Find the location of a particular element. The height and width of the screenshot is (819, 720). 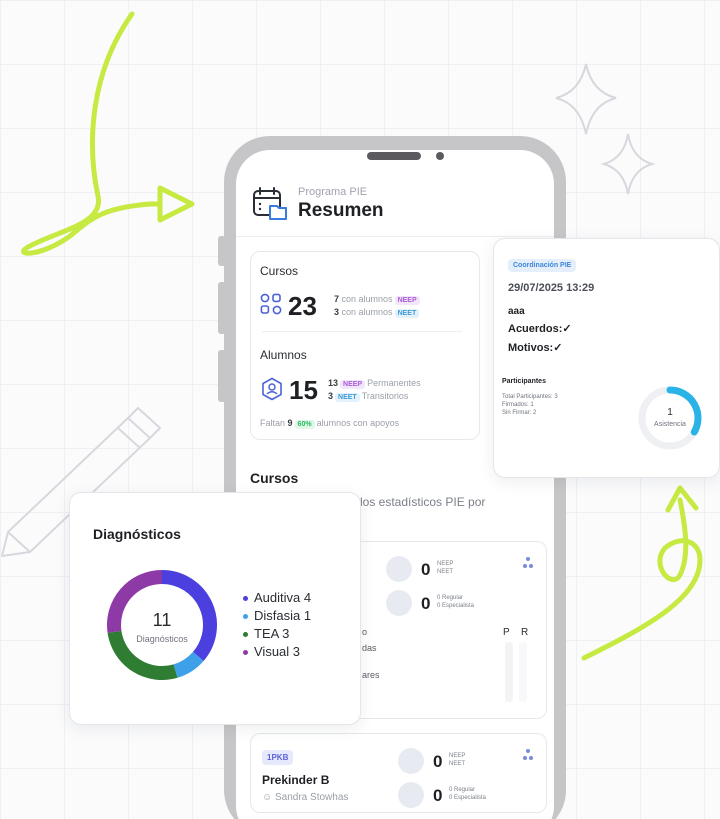

diagnosticos-total: 11 is located at coordinates (162, 620).